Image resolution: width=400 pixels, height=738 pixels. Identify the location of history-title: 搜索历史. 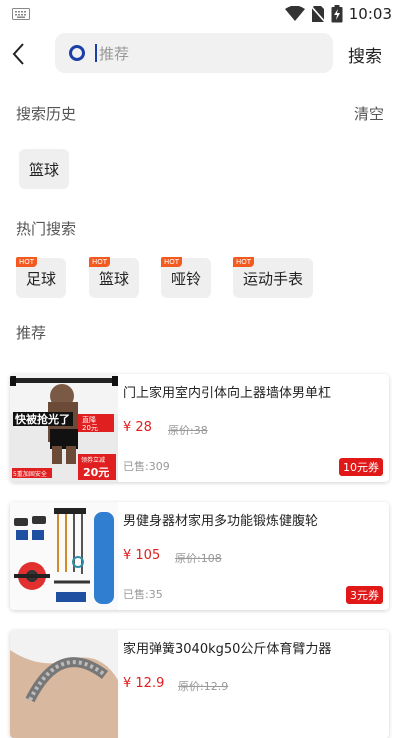
(46, 114).